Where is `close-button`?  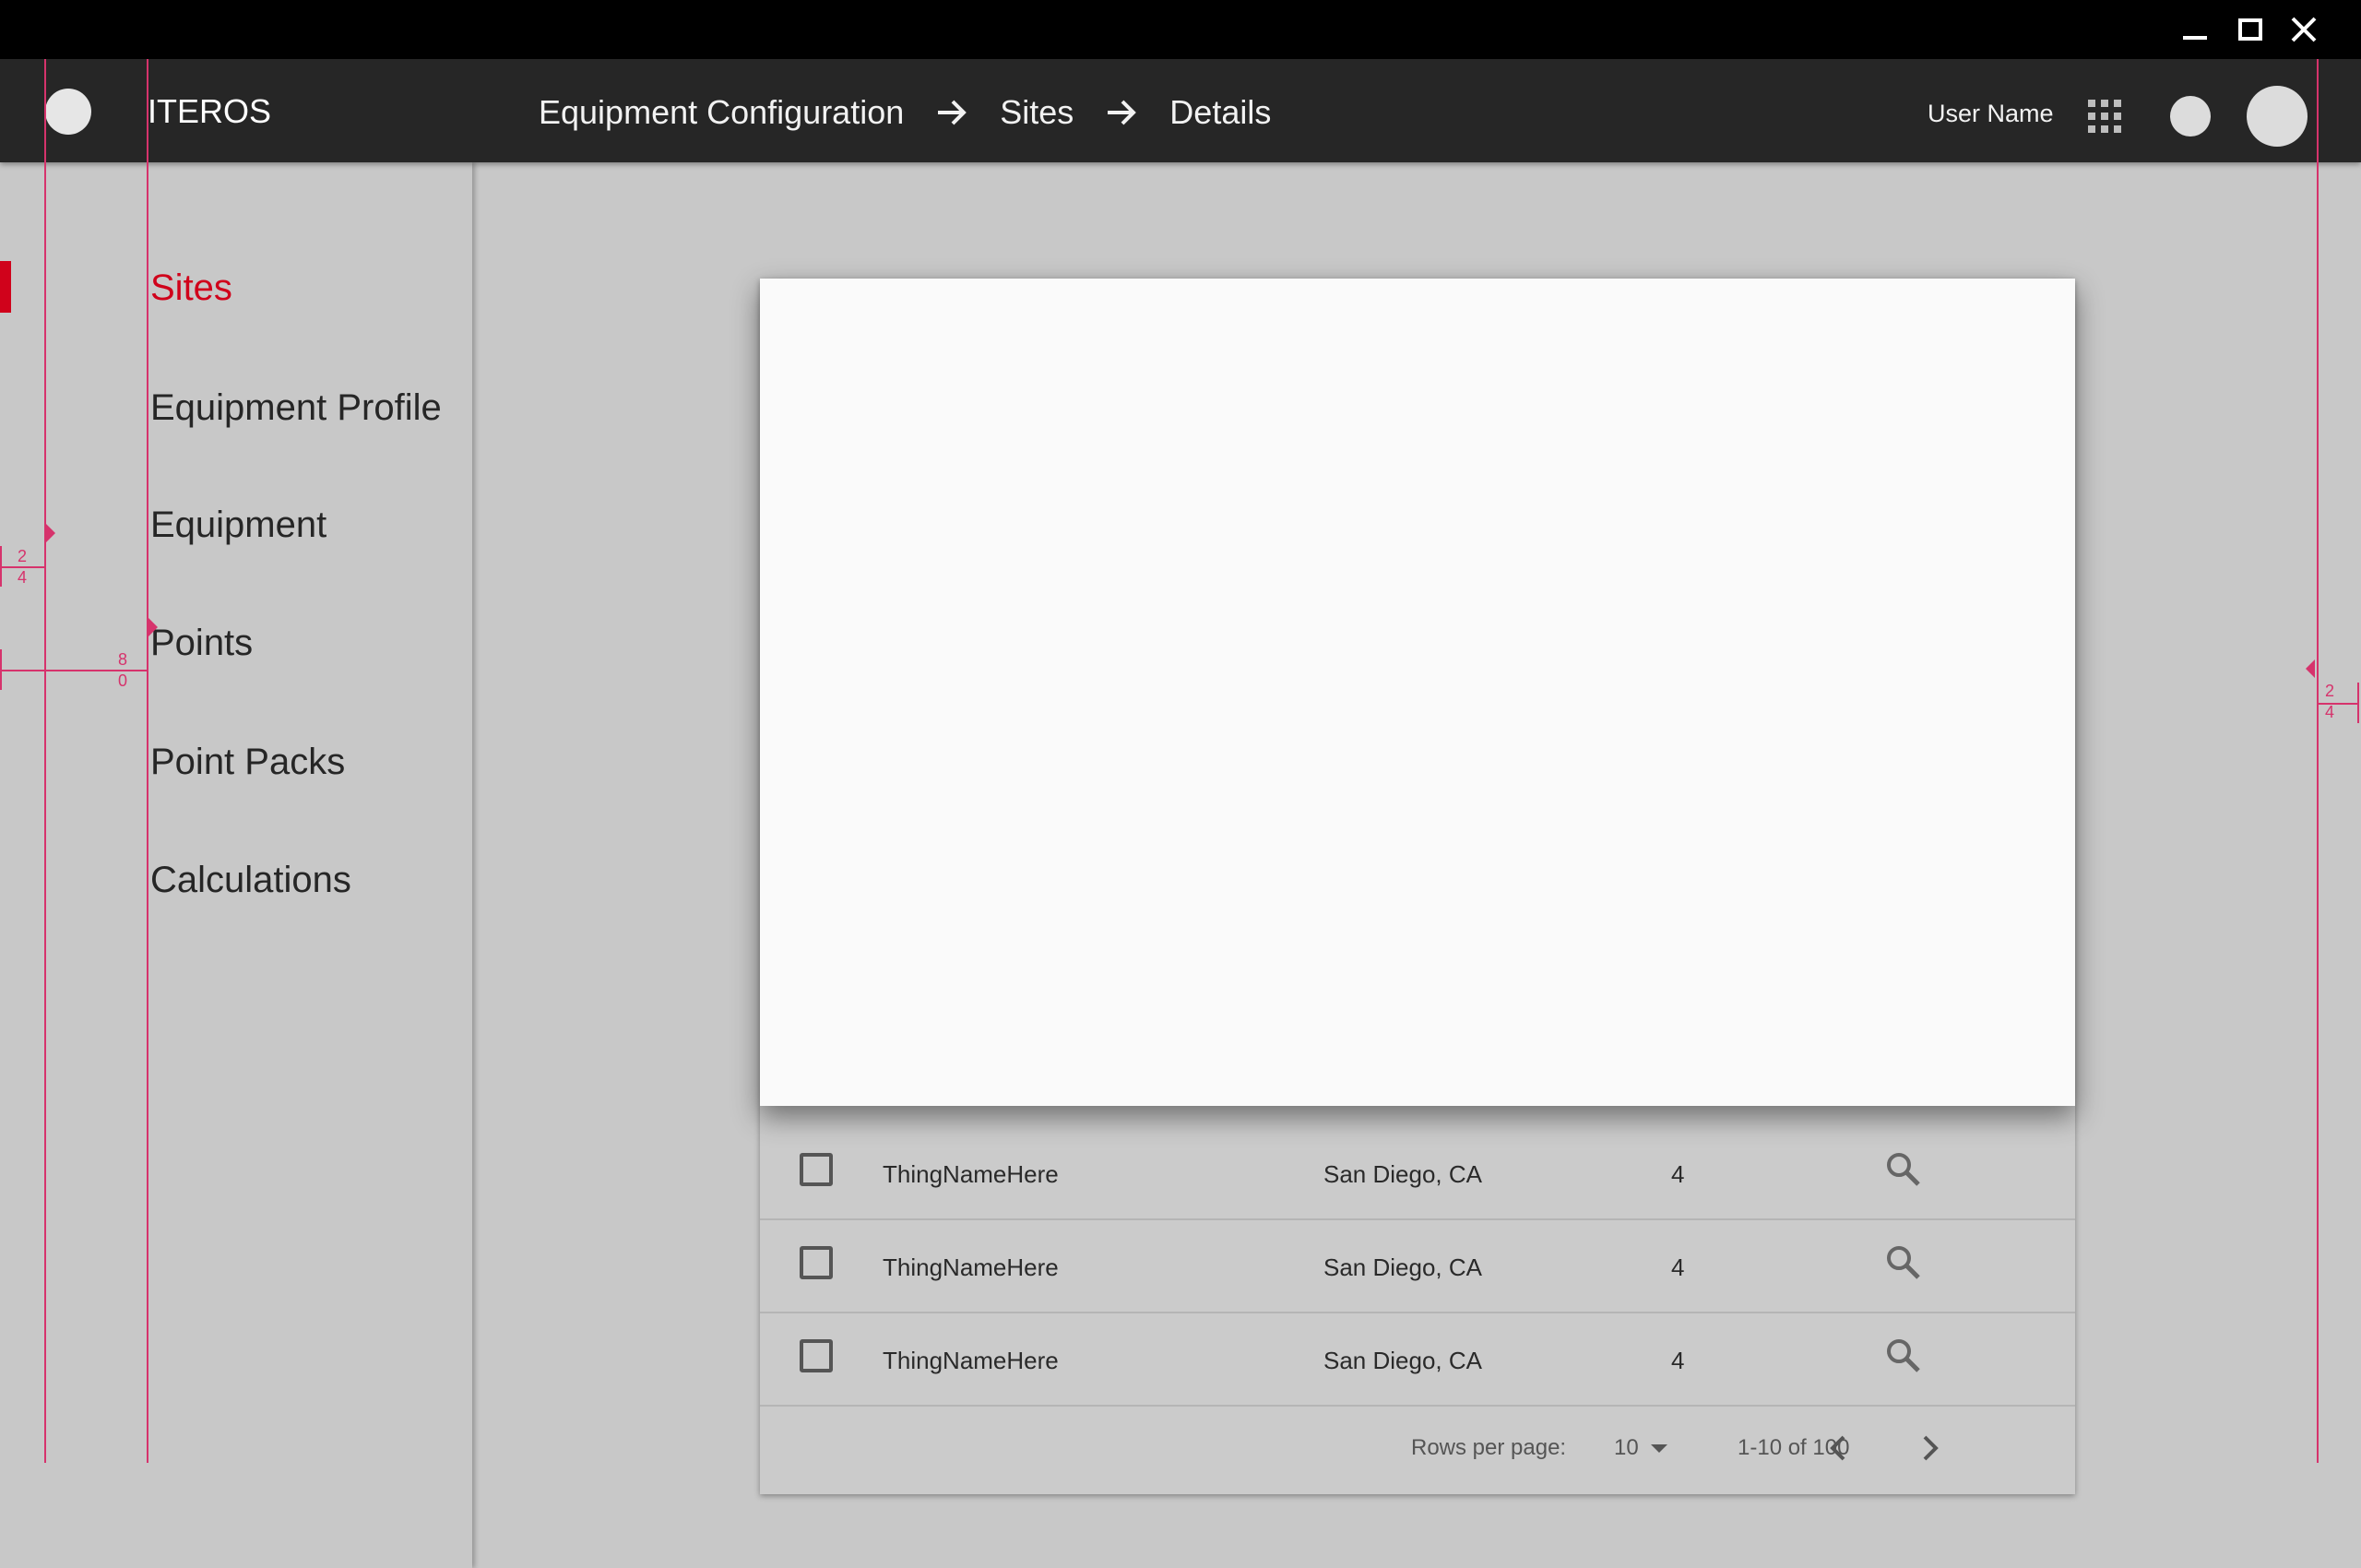
close-button is located at coordinates (2303, 29).